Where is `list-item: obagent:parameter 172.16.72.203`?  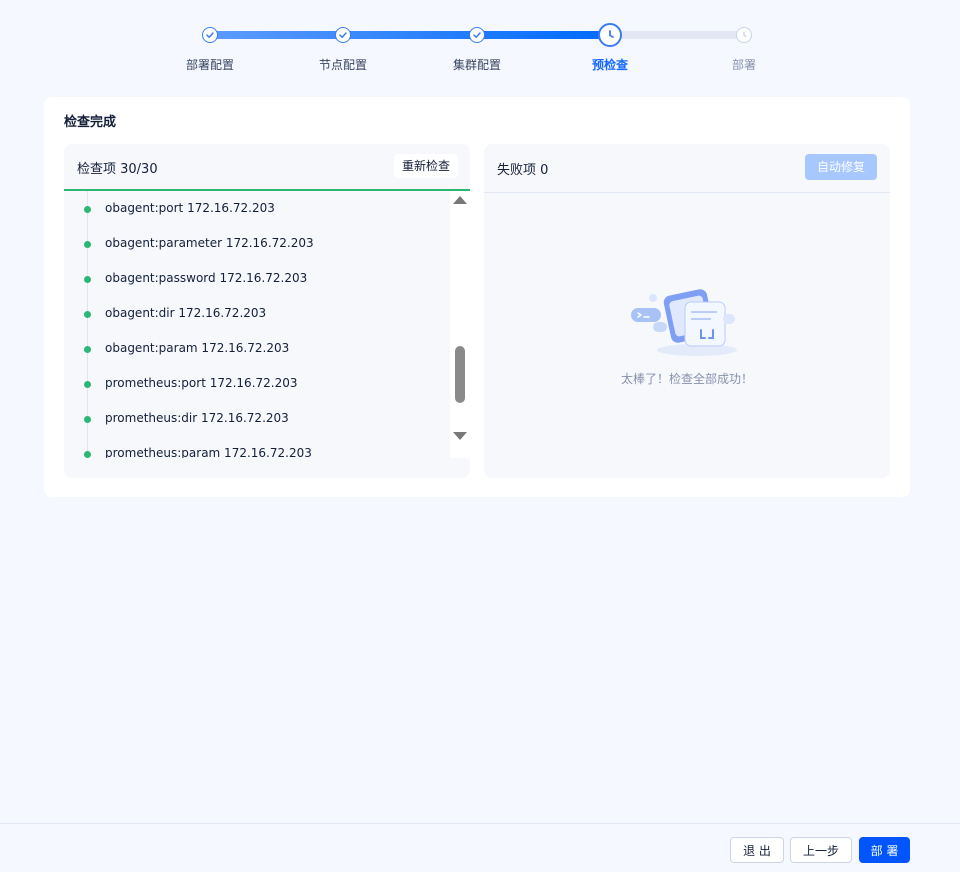
list-item: obagent:parameter 172.16.72.203 is located at coordinates (257, 244).